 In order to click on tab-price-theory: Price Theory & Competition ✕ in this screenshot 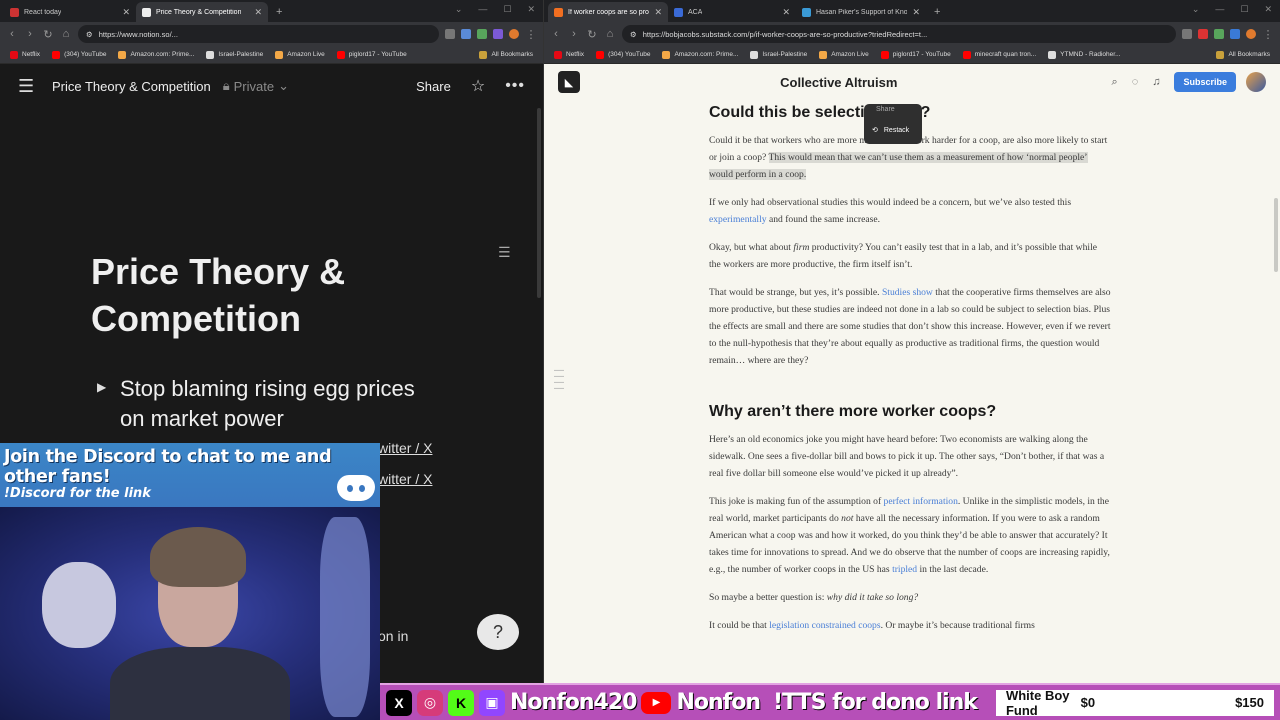, I will do `click(202, 12)`.